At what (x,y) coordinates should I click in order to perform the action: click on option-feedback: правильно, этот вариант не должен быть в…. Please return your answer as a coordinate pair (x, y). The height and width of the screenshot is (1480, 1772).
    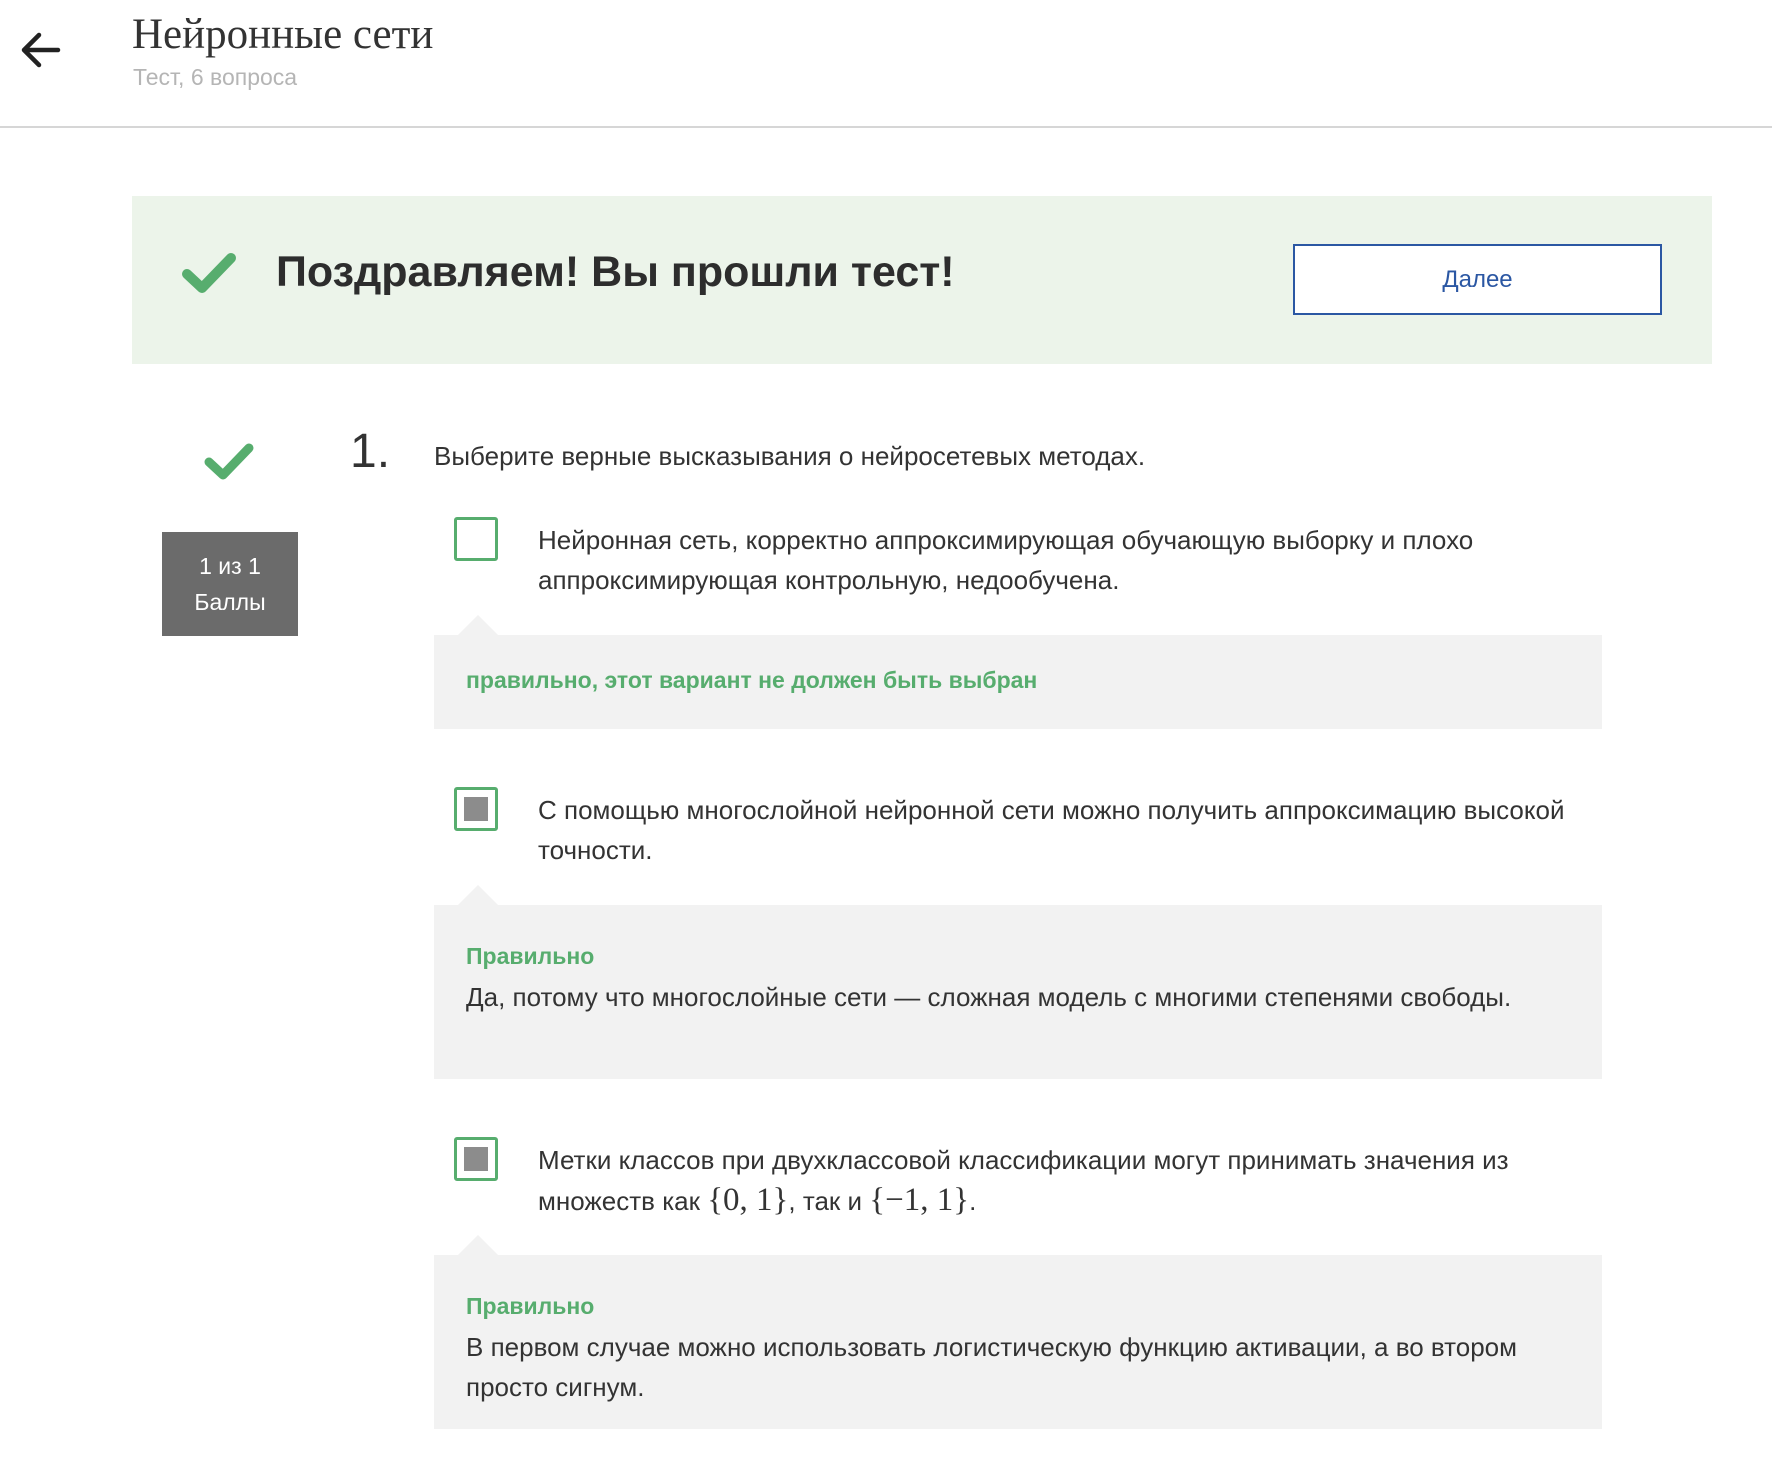
    Looking at the image, I should click on (1018, 672).